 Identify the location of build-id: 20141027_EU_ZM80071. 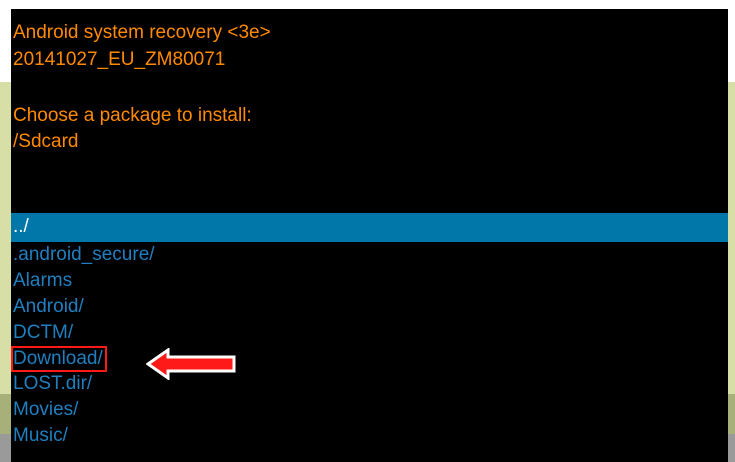
(119, 59).